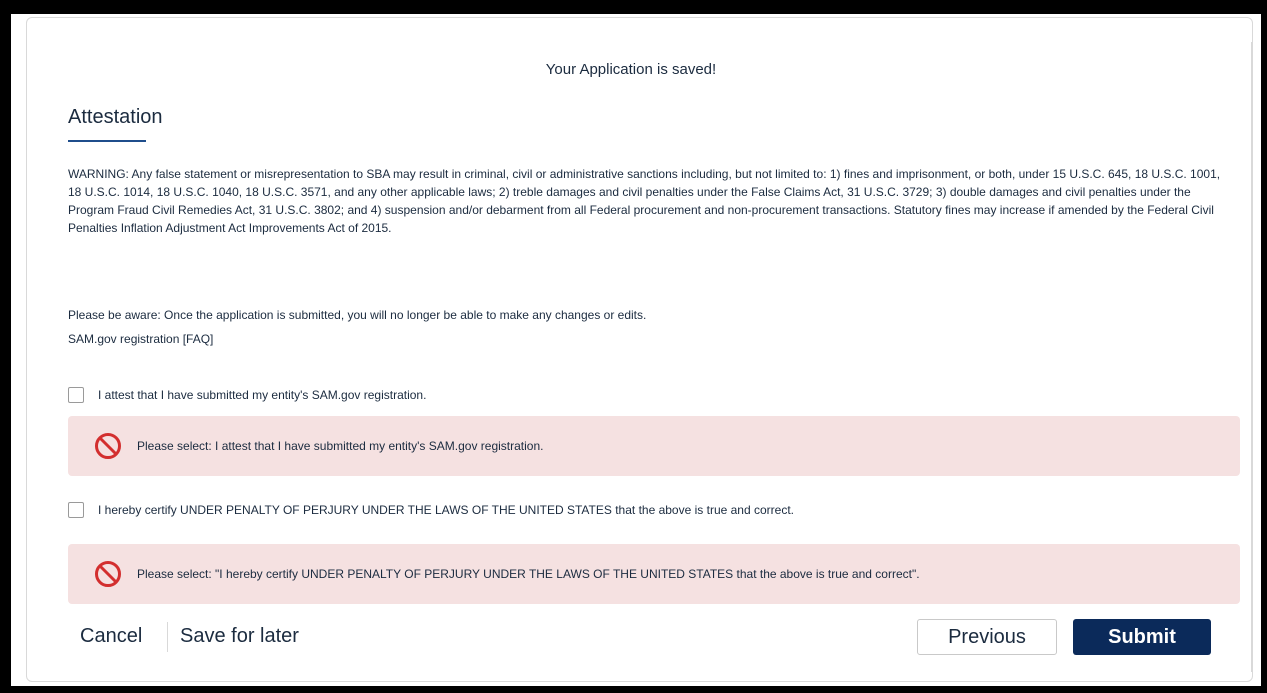  What do you see at coordinates (239, 636) in the screenshot?
I see `save-for-later-button: Save for later` at bounding box center [239, 636].